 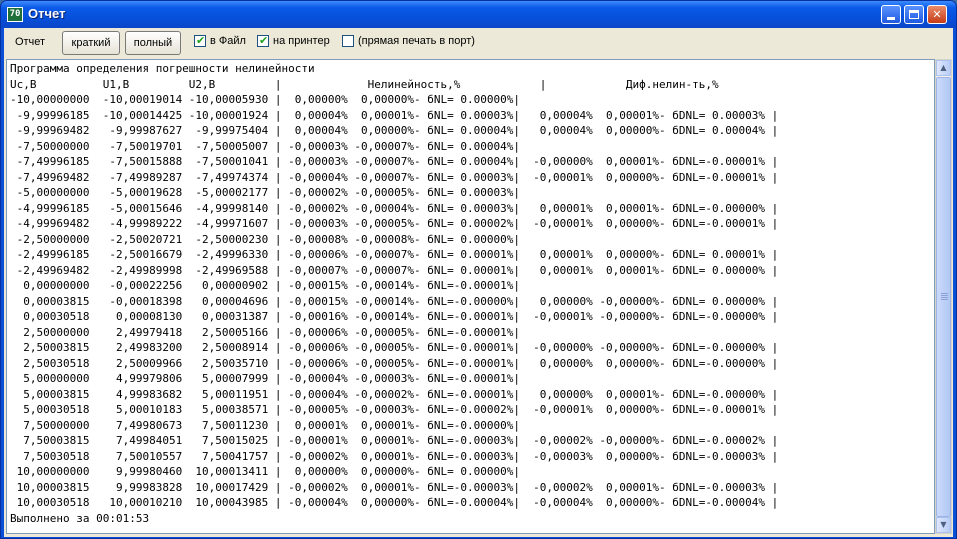 I want to click on maximize-icon, so click(x=914, y=14).